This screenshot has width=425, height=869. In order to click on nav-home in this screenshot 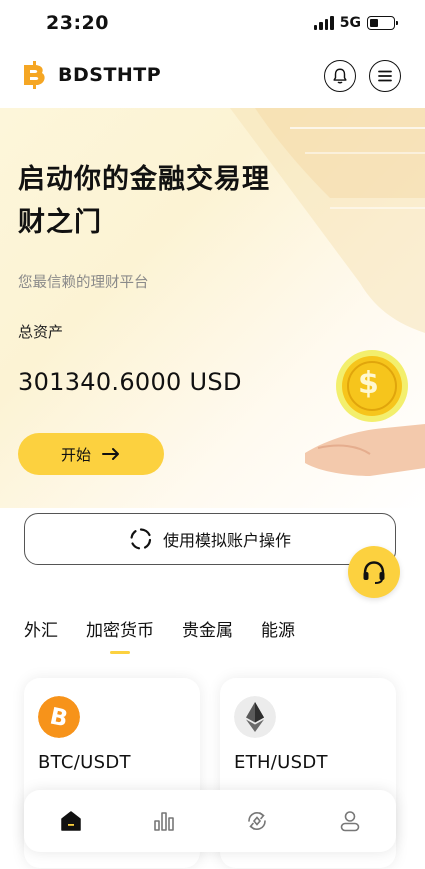, I will do `click(71, 821)`.